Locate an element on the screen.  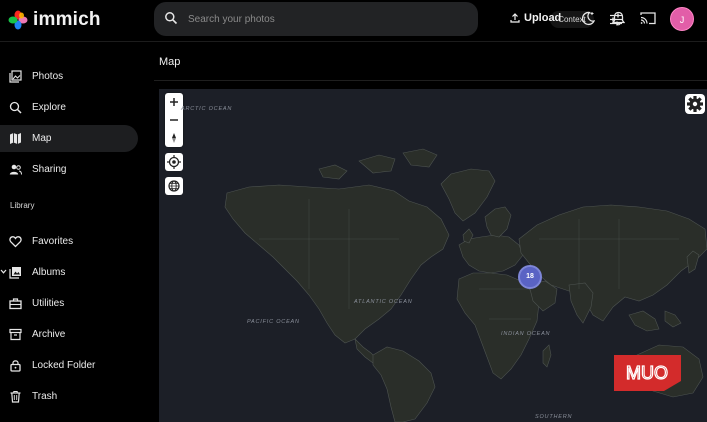
library-section-label: Library is located at coordinates (22, 205).